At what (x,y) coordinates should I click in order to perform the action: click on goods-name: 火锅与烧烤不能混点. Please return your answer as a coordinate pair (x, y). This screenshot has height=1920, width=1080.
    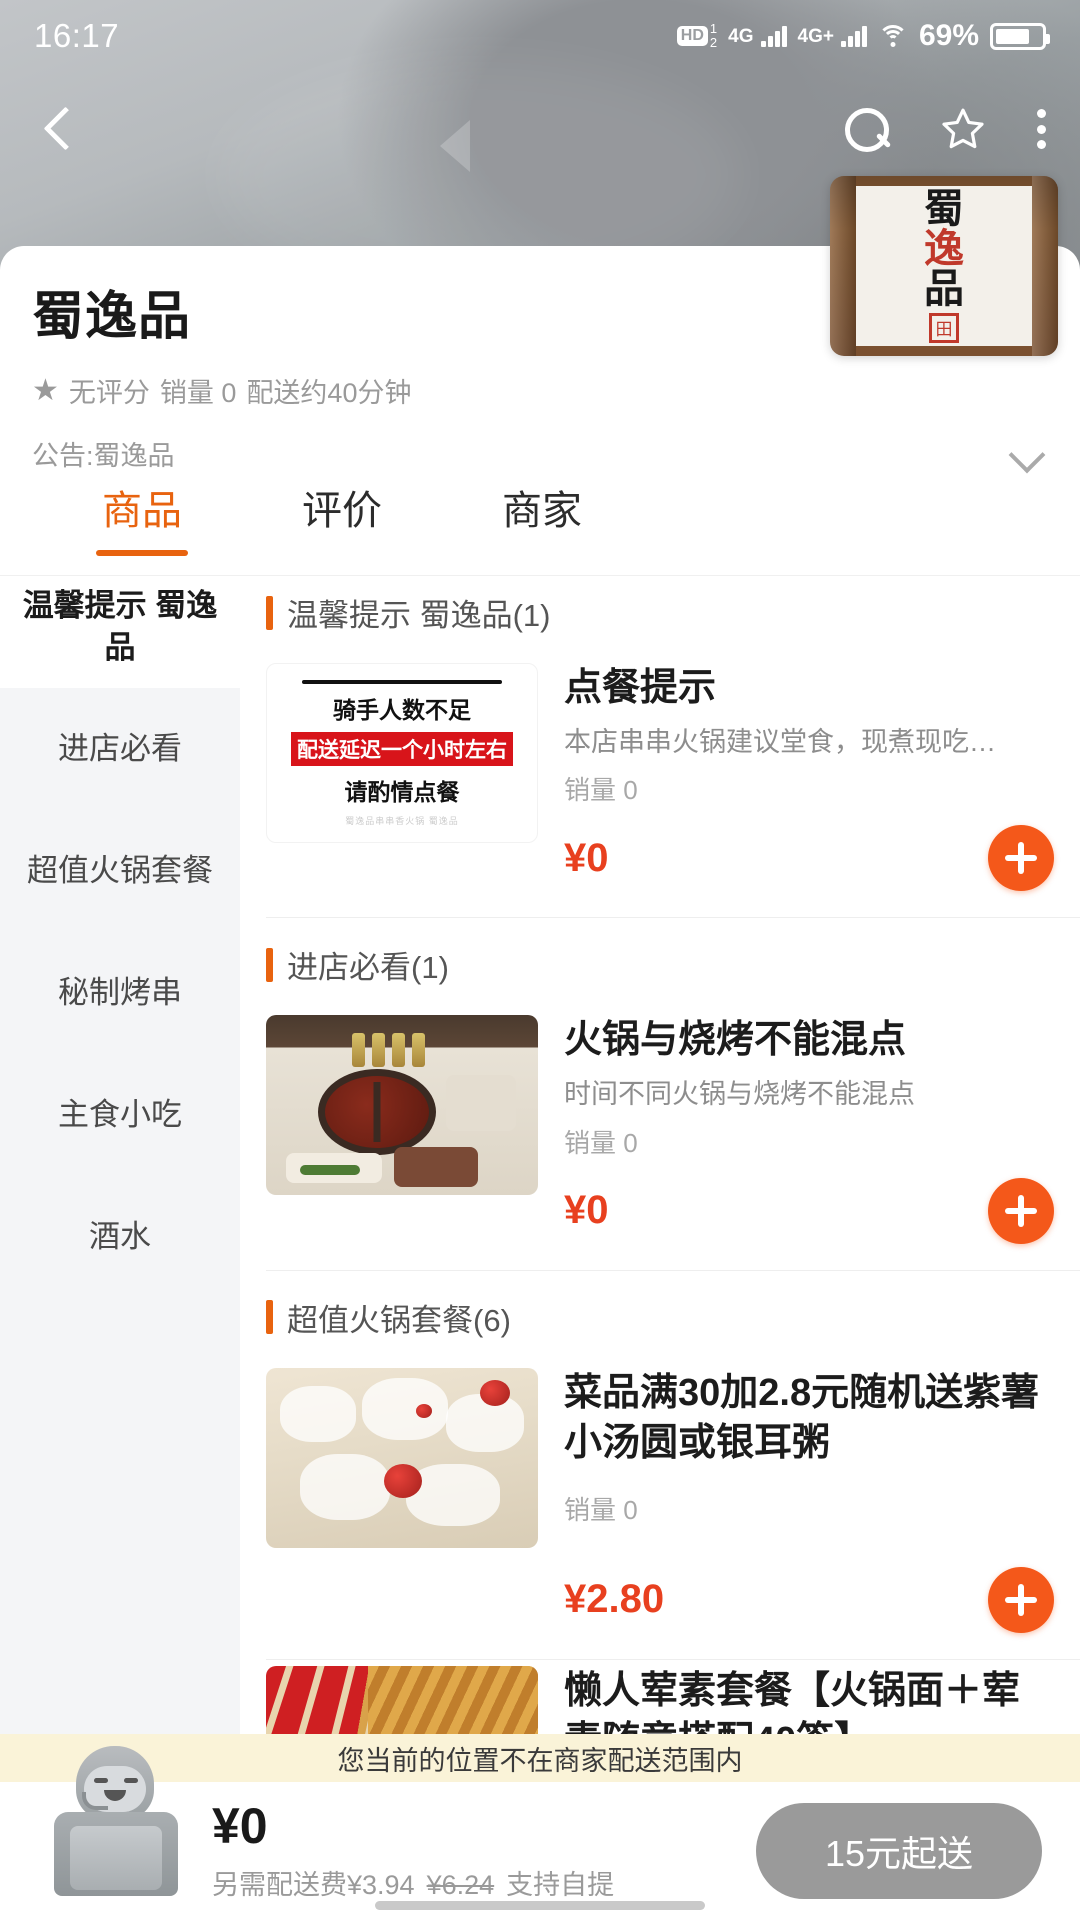
    Looking at the image, I should click on (735, 1040).